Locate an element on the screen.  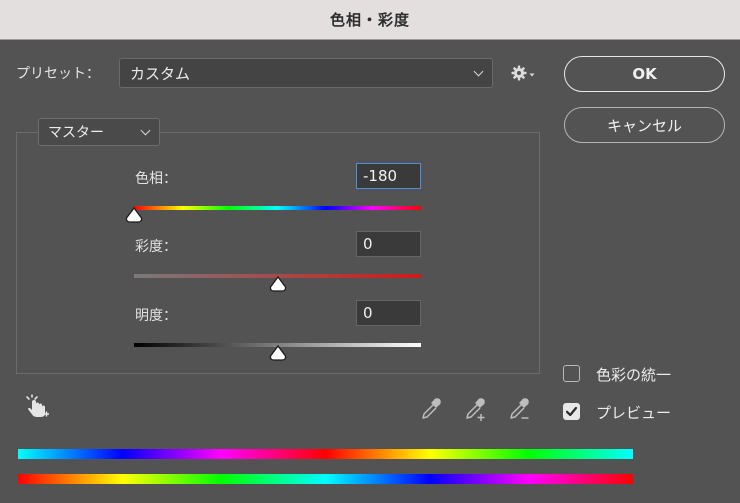
preset-label: プリセット： is located at coordinates (58, 74).